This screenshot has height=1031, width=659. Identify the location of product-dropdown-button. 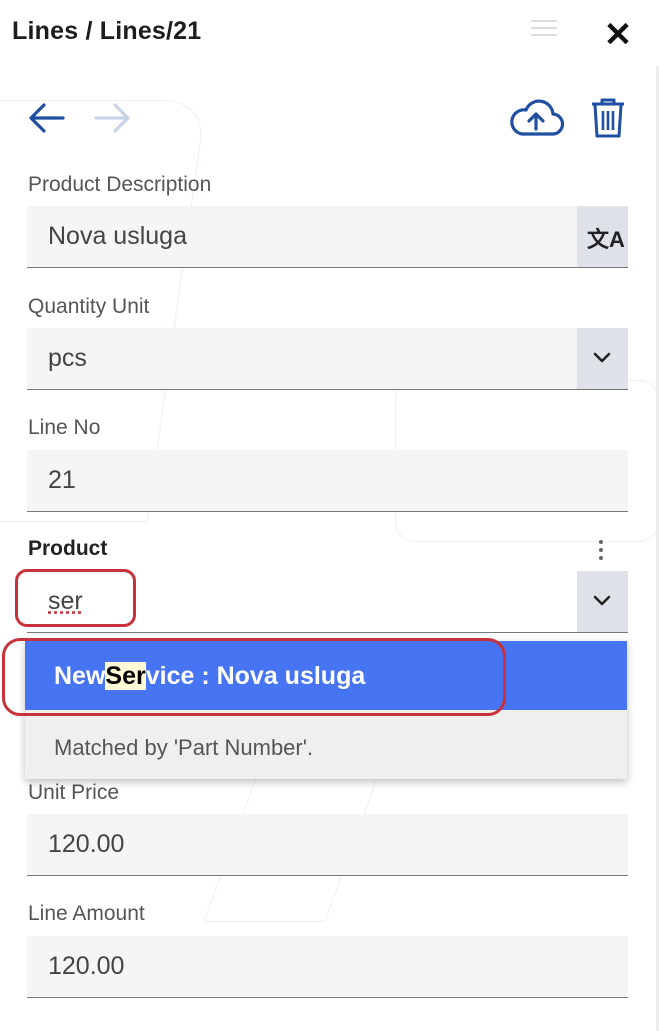
(602, 601).